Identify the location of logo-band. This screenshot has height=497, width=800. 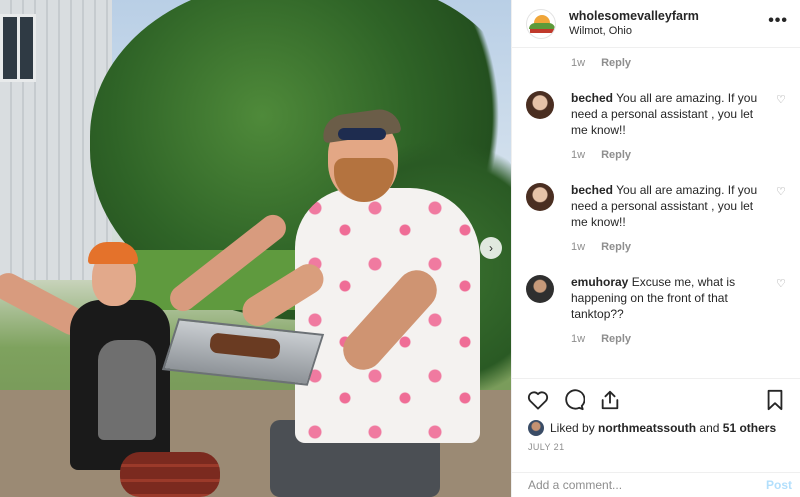
(542, 30).